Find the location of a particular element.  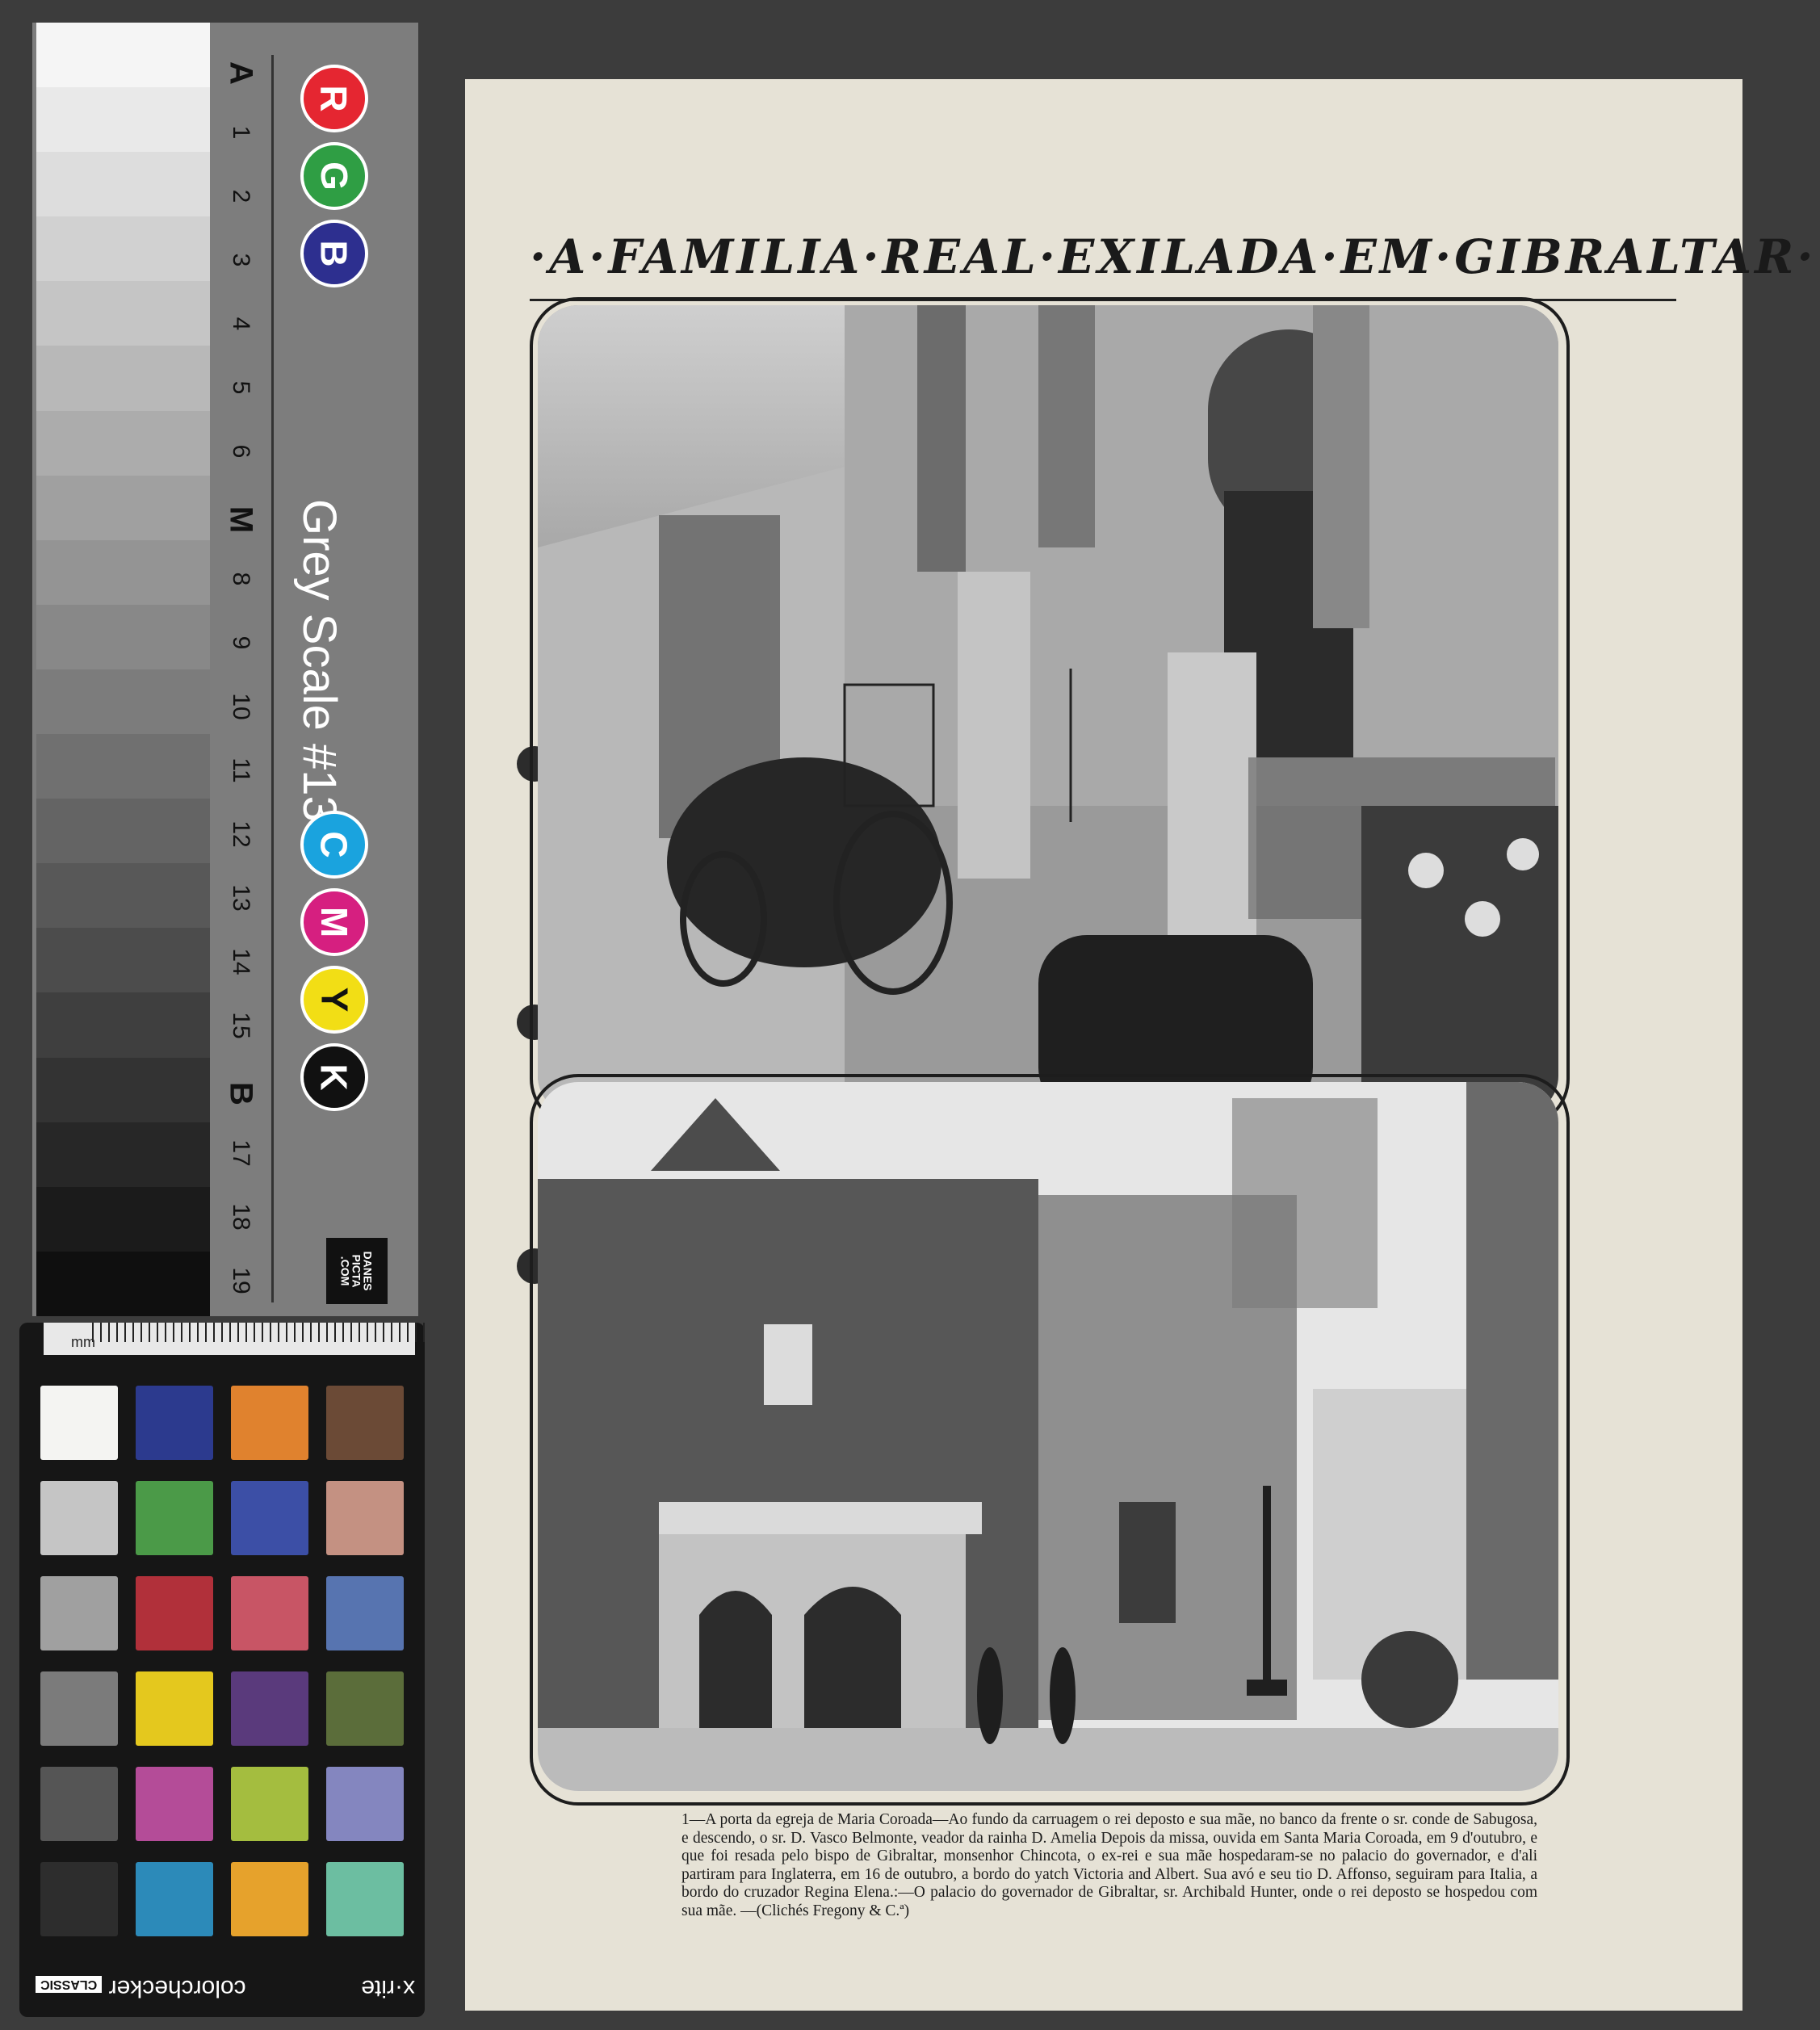

grey-scale-label: 14 is located at coordinates (241, 962).